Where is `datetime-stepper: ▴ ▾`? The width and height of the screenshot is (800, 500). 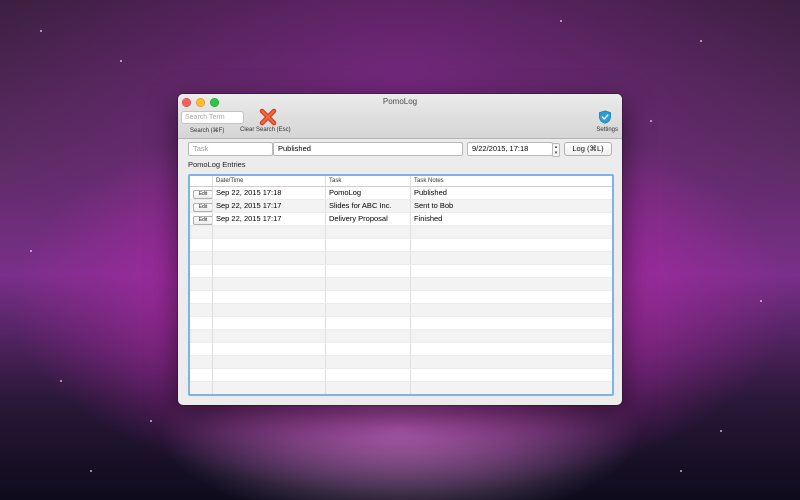
datetime-stepper: ▴ ▾ is located at coordinates (556, 150).